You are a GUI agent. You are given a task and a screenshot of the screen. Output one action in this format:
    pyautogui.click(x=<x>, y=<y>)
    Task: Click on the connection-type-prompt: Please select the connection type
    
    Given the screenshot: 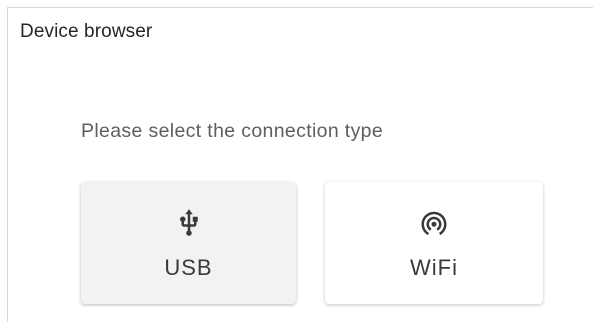 What is the action you would take?
    pyautogui.click(x=232, y=131)
    